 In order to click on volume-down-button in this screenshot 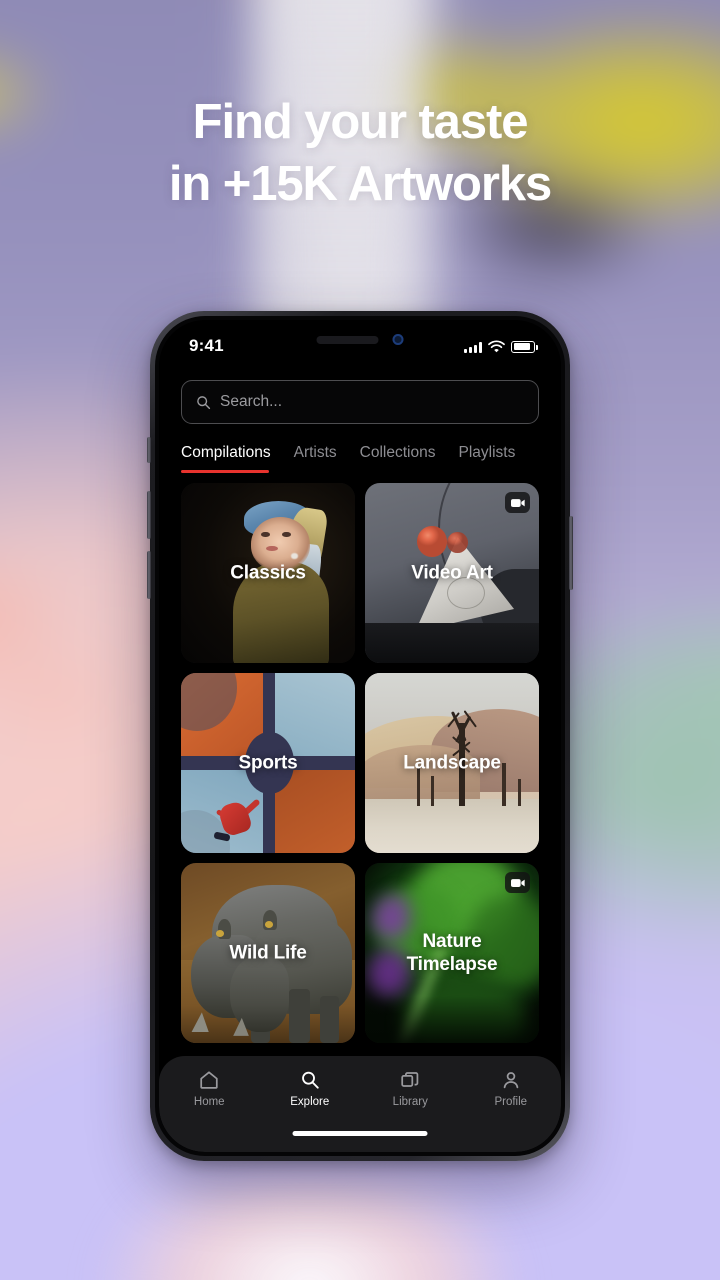, I will do `click(149, 575)`.